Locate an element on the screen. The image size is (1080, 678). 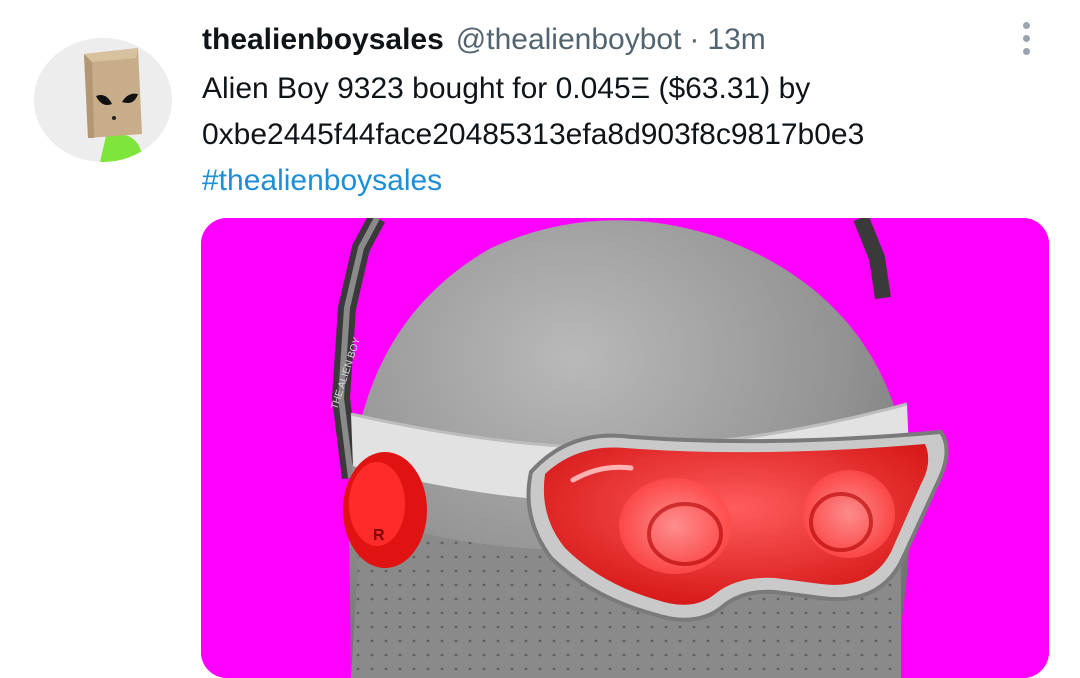
paper-bag-alien-avatar-icon is located at coordinates (103, 100).